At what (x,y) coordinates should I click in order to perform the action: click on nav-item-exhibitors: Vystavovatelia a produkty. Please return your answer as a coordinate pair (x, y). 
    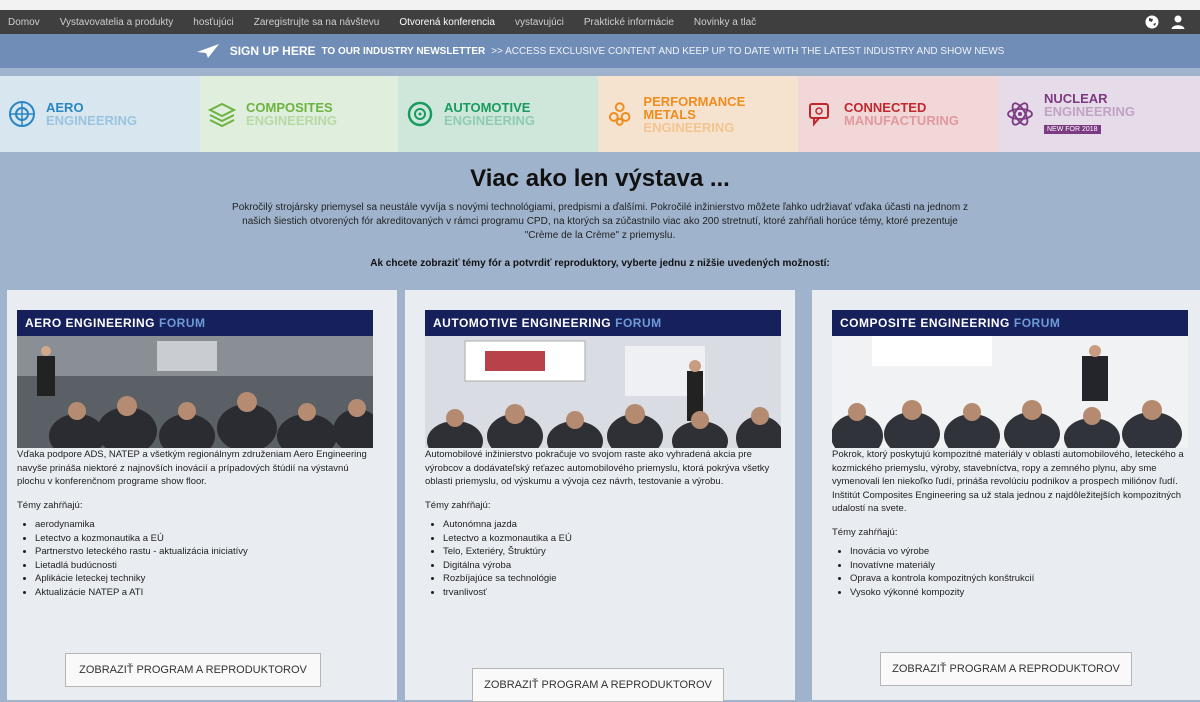
    Looking at the image, I should click on (117, 22).